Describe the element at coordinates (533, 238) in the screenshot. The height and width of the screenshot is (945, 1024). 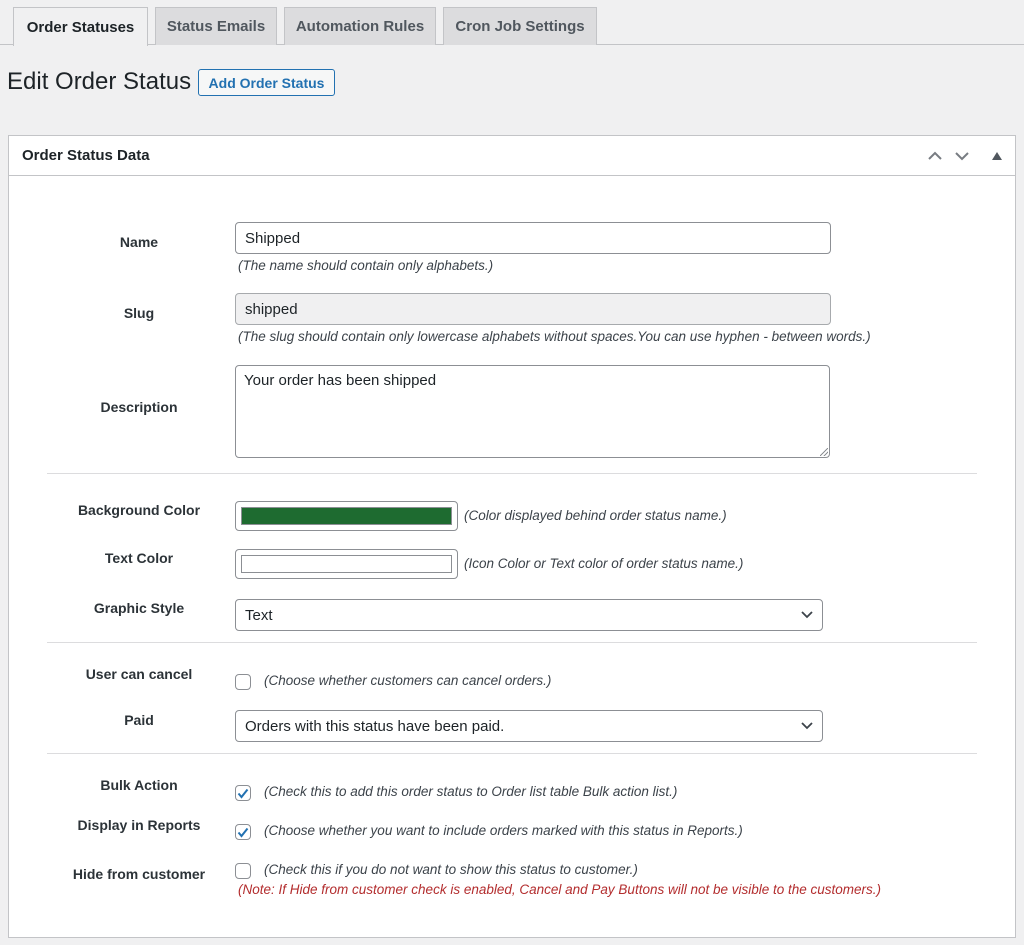
I see `name-input: Shipped` at that location.